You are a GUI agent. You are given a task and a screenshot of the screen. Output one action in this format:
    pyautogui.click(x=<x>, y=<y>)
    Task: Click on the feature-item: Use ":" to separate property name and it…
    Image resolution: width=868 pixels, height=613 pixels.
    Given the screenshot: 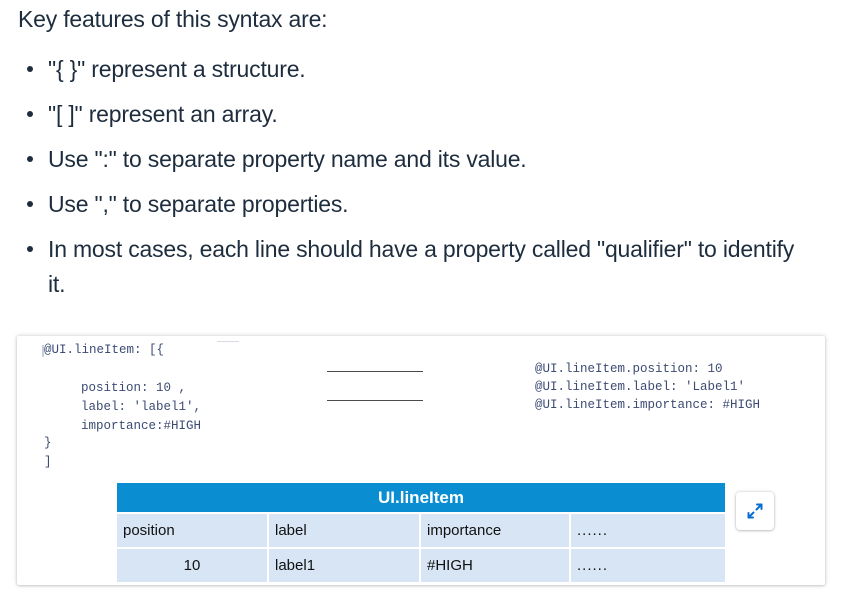 What is the action you would take?
    pyautogui.click(x=415, y=159)
    